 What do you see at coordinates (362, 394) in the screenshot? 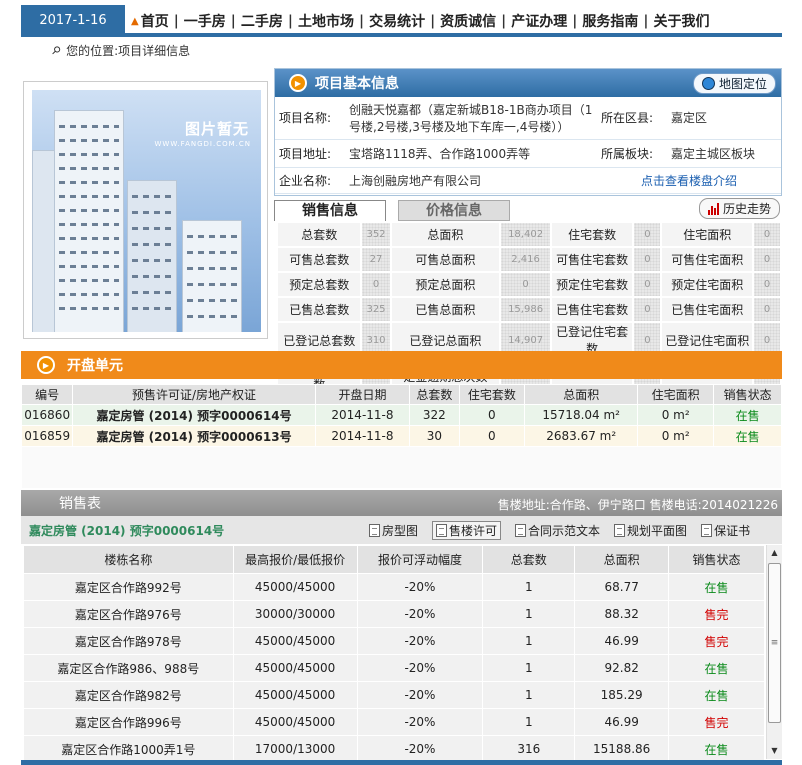
I see `units-column-header: 开盘日期` at bounding box center [362, 394].